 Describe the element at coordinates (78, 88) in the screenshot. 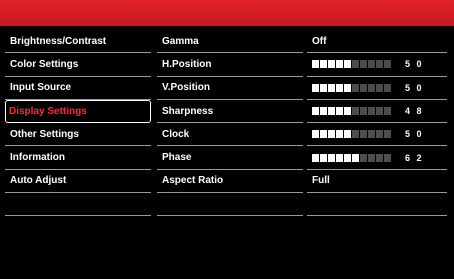

I see `menu-item-input-source: Input Source` at that location.